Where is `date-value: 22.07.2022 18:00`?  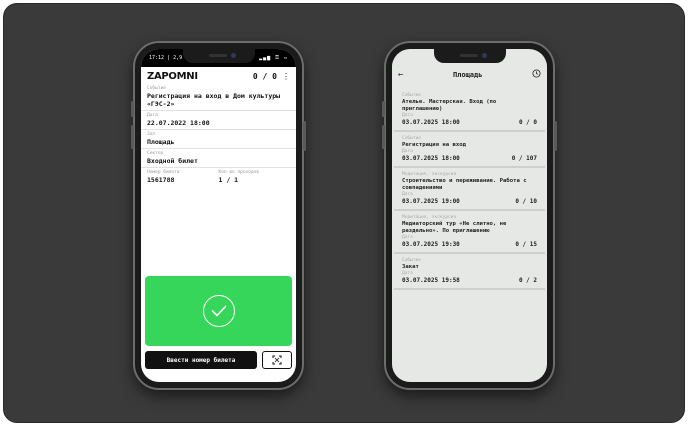 date-value: 22.07.2022 18:00 is located at coordinates (178, 123).